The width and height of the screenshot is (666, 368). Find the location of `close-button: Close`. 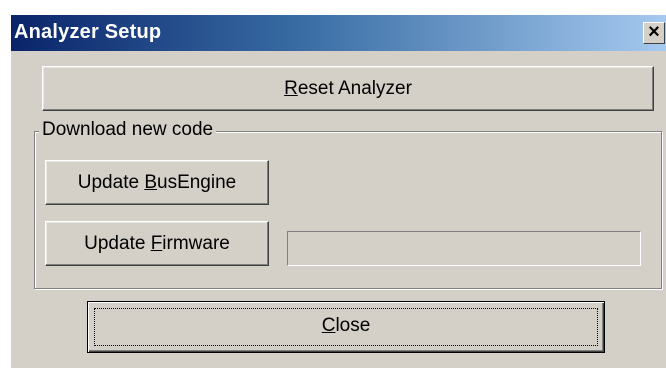

close-button: Close is located at coordinates (346, 327).